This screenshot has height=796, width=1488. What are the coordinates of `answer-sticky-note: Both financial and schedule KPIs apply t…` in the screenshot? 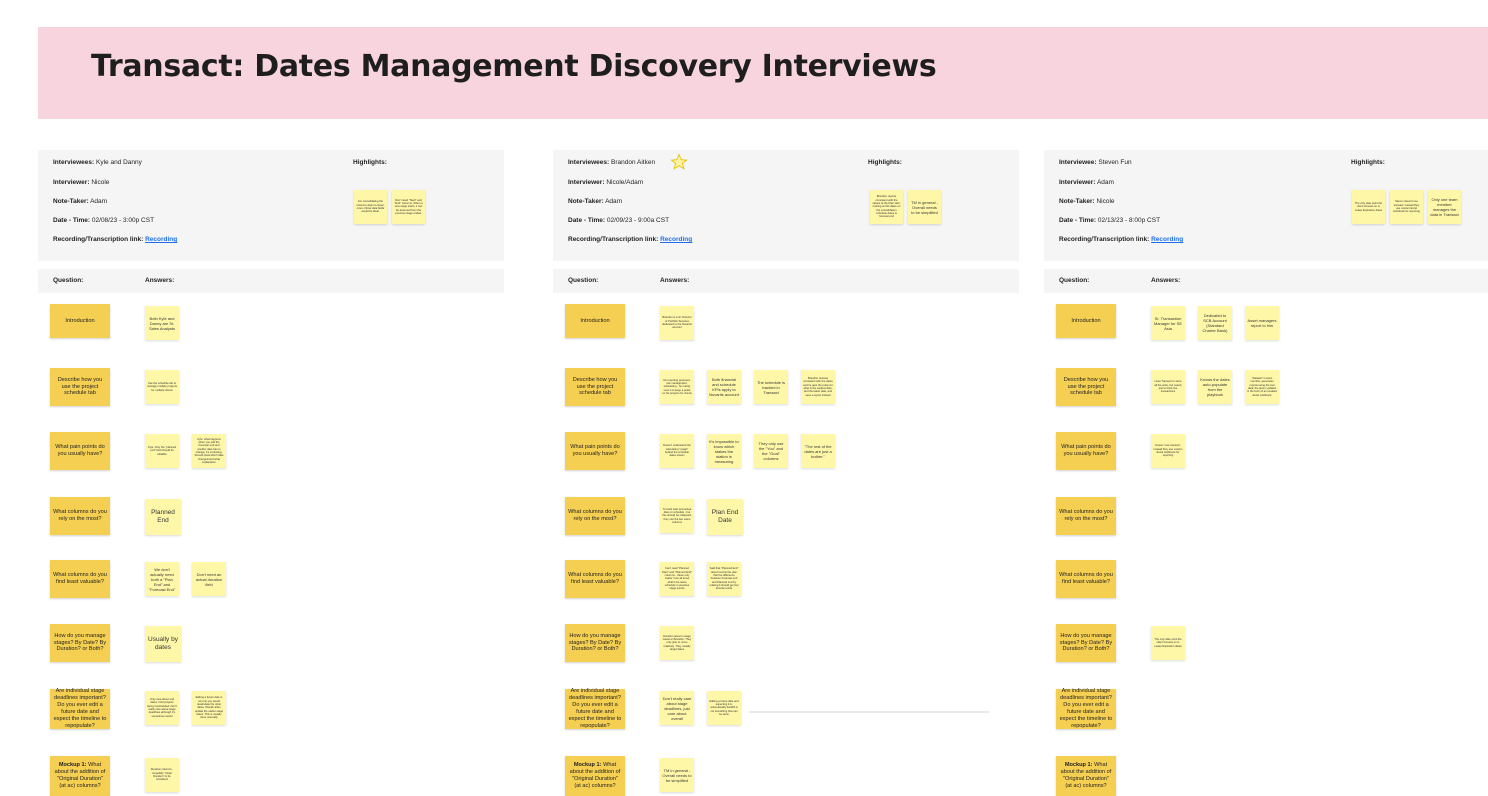 It's located at (724, 387).